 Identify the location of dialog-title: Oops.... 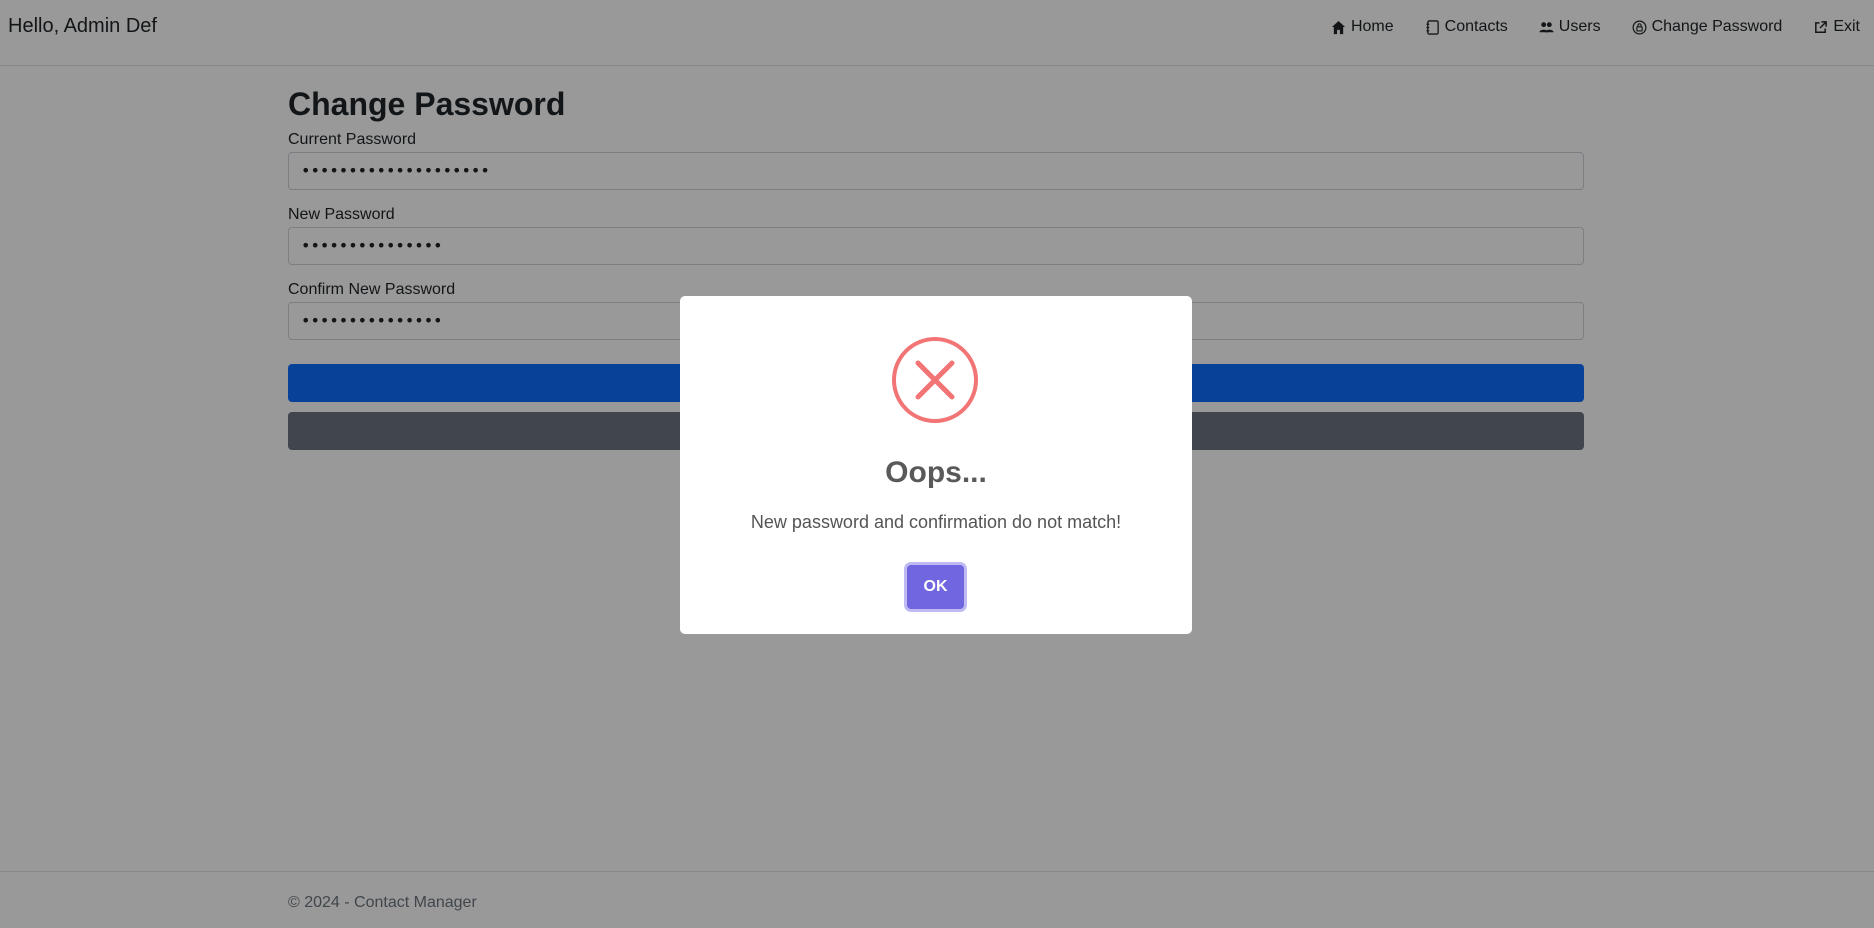
(936, 472).